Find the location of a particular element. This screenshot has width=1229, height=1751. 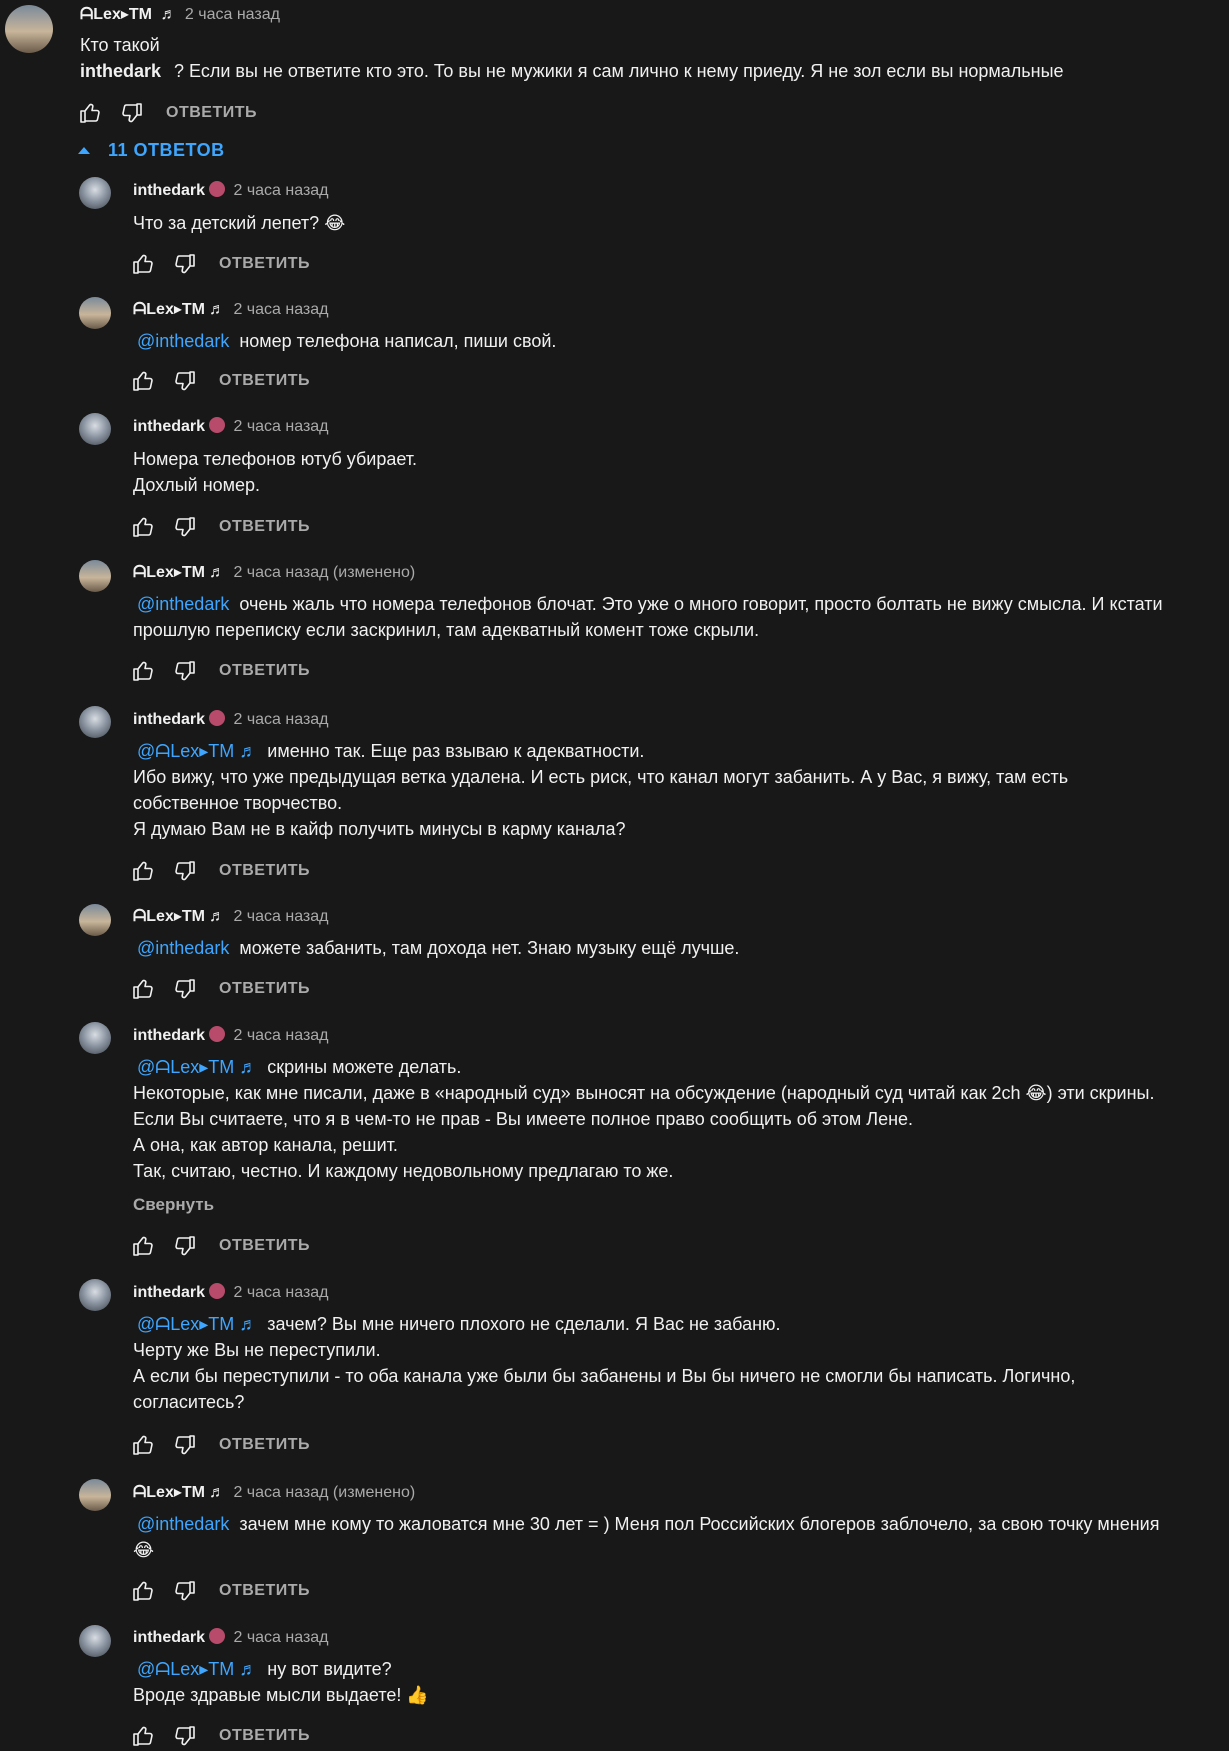

reply-line: Вроде здравые мысли выдаете! 👍 is located at coordinates (281, 1695).